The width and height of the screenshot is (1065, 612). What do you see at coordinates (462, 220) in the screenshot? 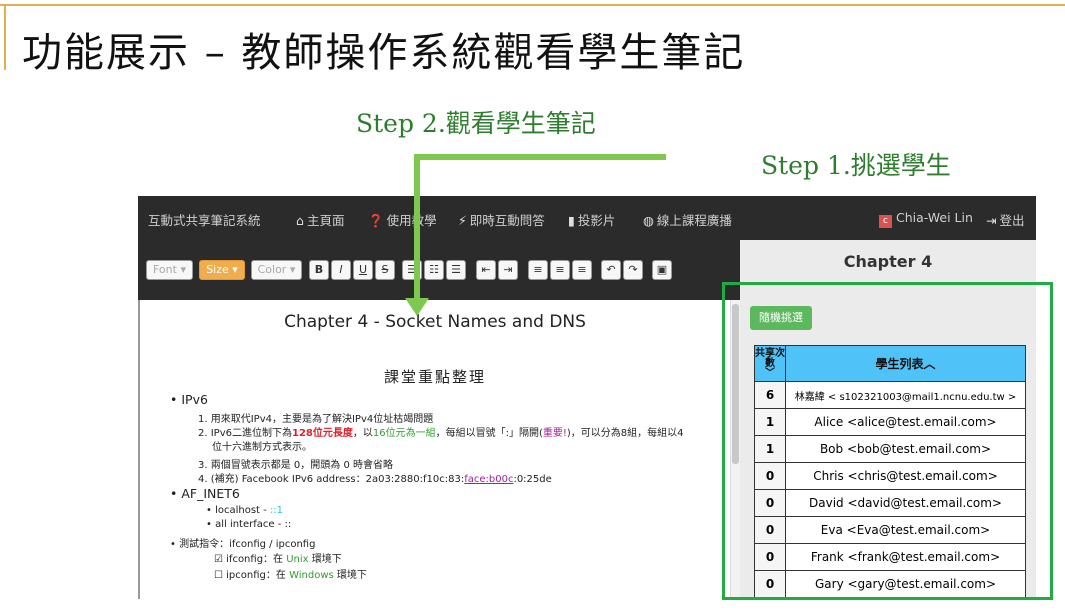
I see `bolt-icon: ⚡` at bounding box center [462, 220].